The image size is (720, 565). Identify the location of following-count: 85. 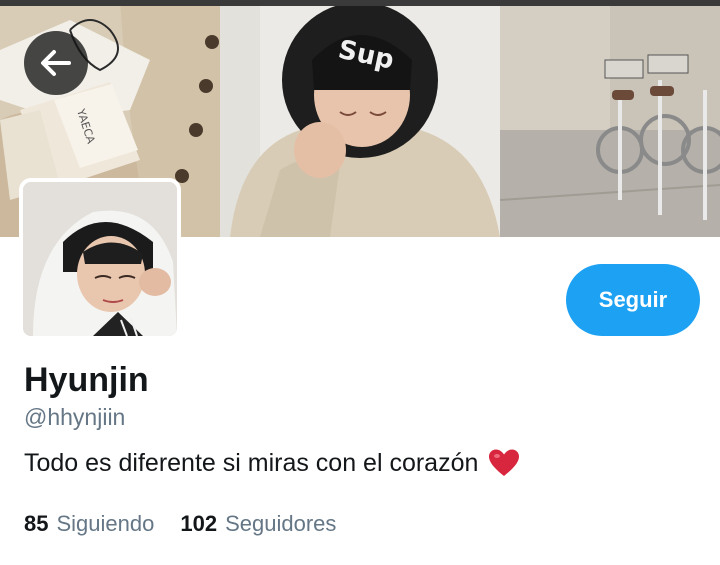
(36, 523).